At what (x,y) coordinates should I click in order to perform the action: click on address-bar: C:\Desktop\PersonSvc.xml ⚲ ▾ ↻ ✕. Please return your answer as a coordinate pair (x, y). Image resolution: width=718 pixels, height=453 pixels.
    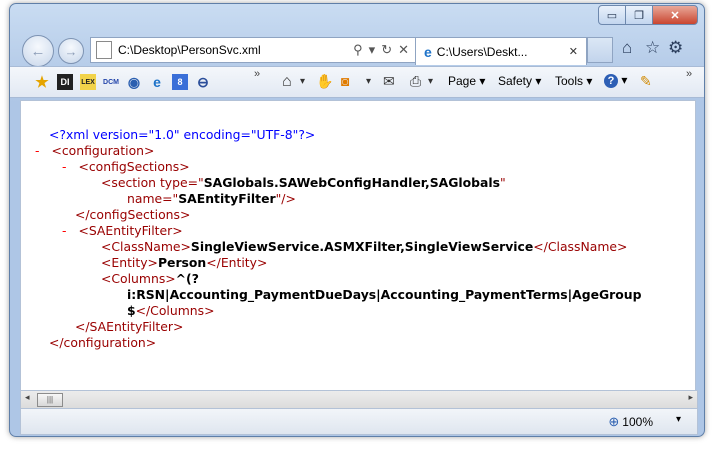
    Looking at the image, I should click on (253, 50).